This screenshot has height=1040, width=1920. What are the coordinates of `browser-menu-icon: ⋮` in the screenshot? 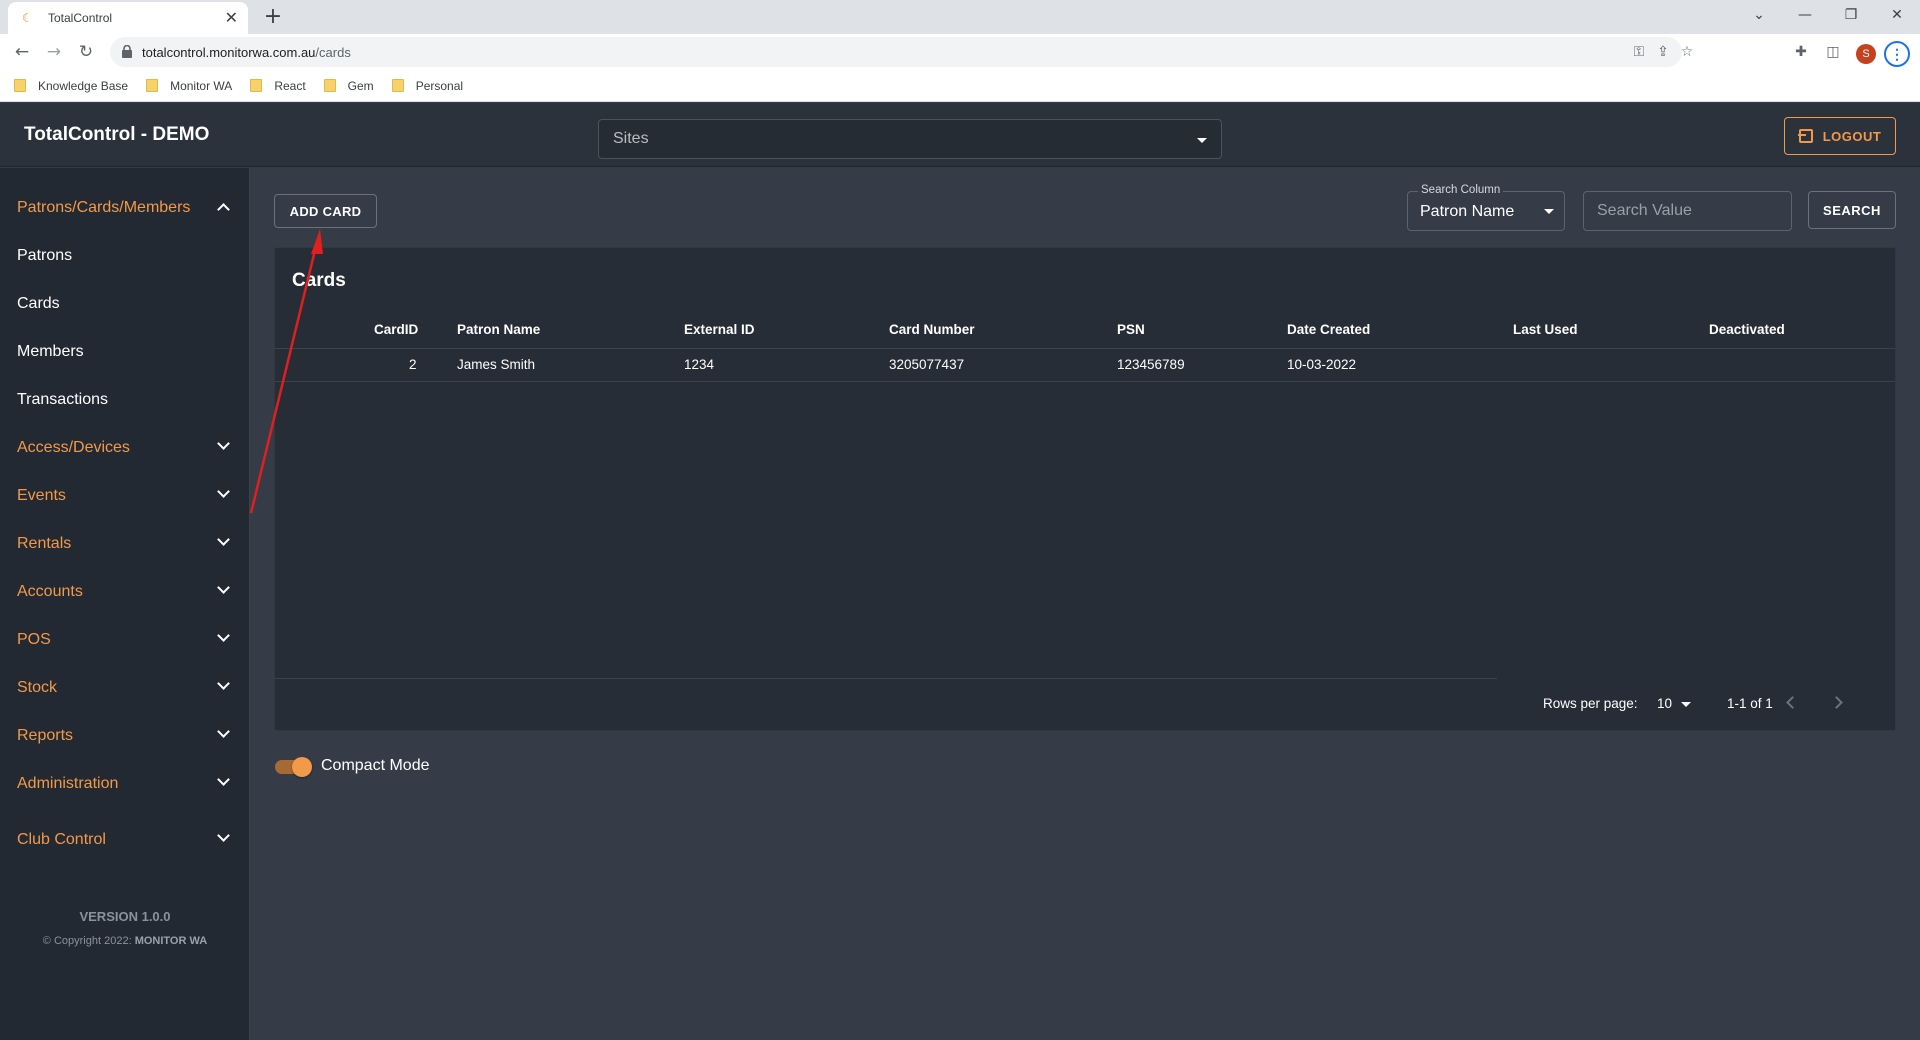 It's located at (1897, 54).